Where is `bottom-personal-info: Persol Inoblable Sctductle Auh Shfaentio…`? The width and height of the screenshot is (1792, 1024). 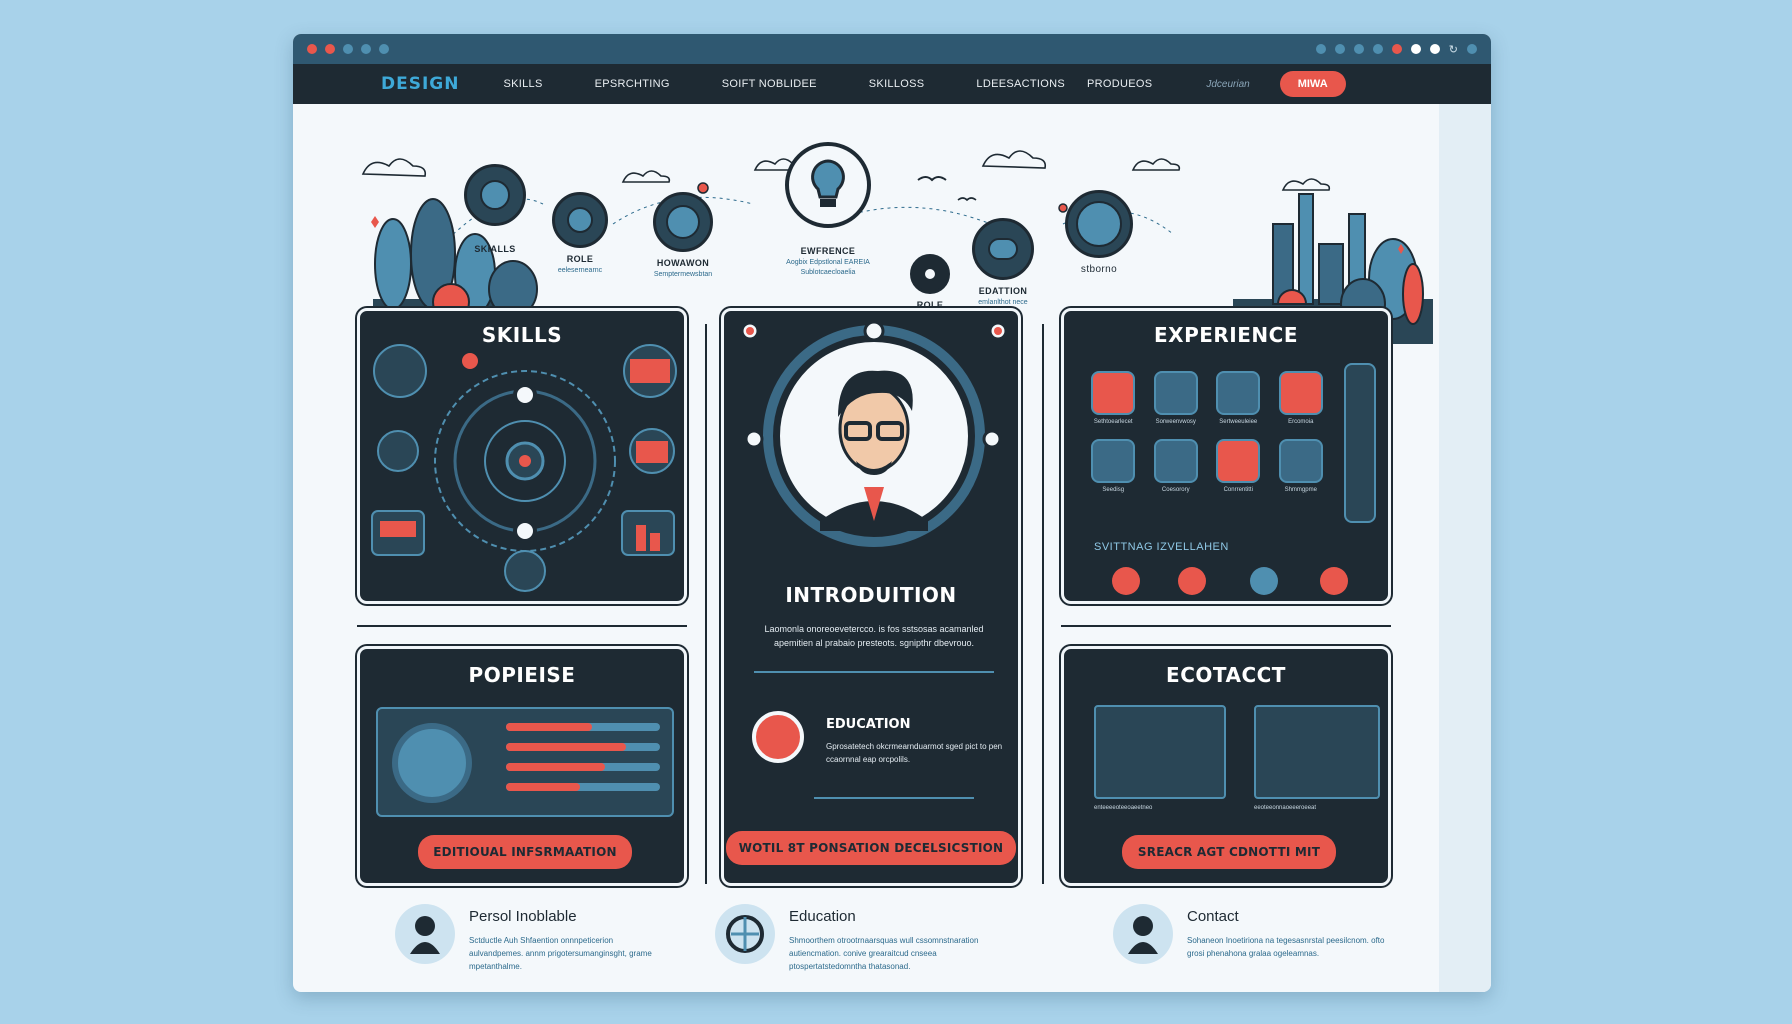
bottom-personal-info: Persol Inoblable Sctductle Auh Shfaentio… is located at coordinates (532, 938).